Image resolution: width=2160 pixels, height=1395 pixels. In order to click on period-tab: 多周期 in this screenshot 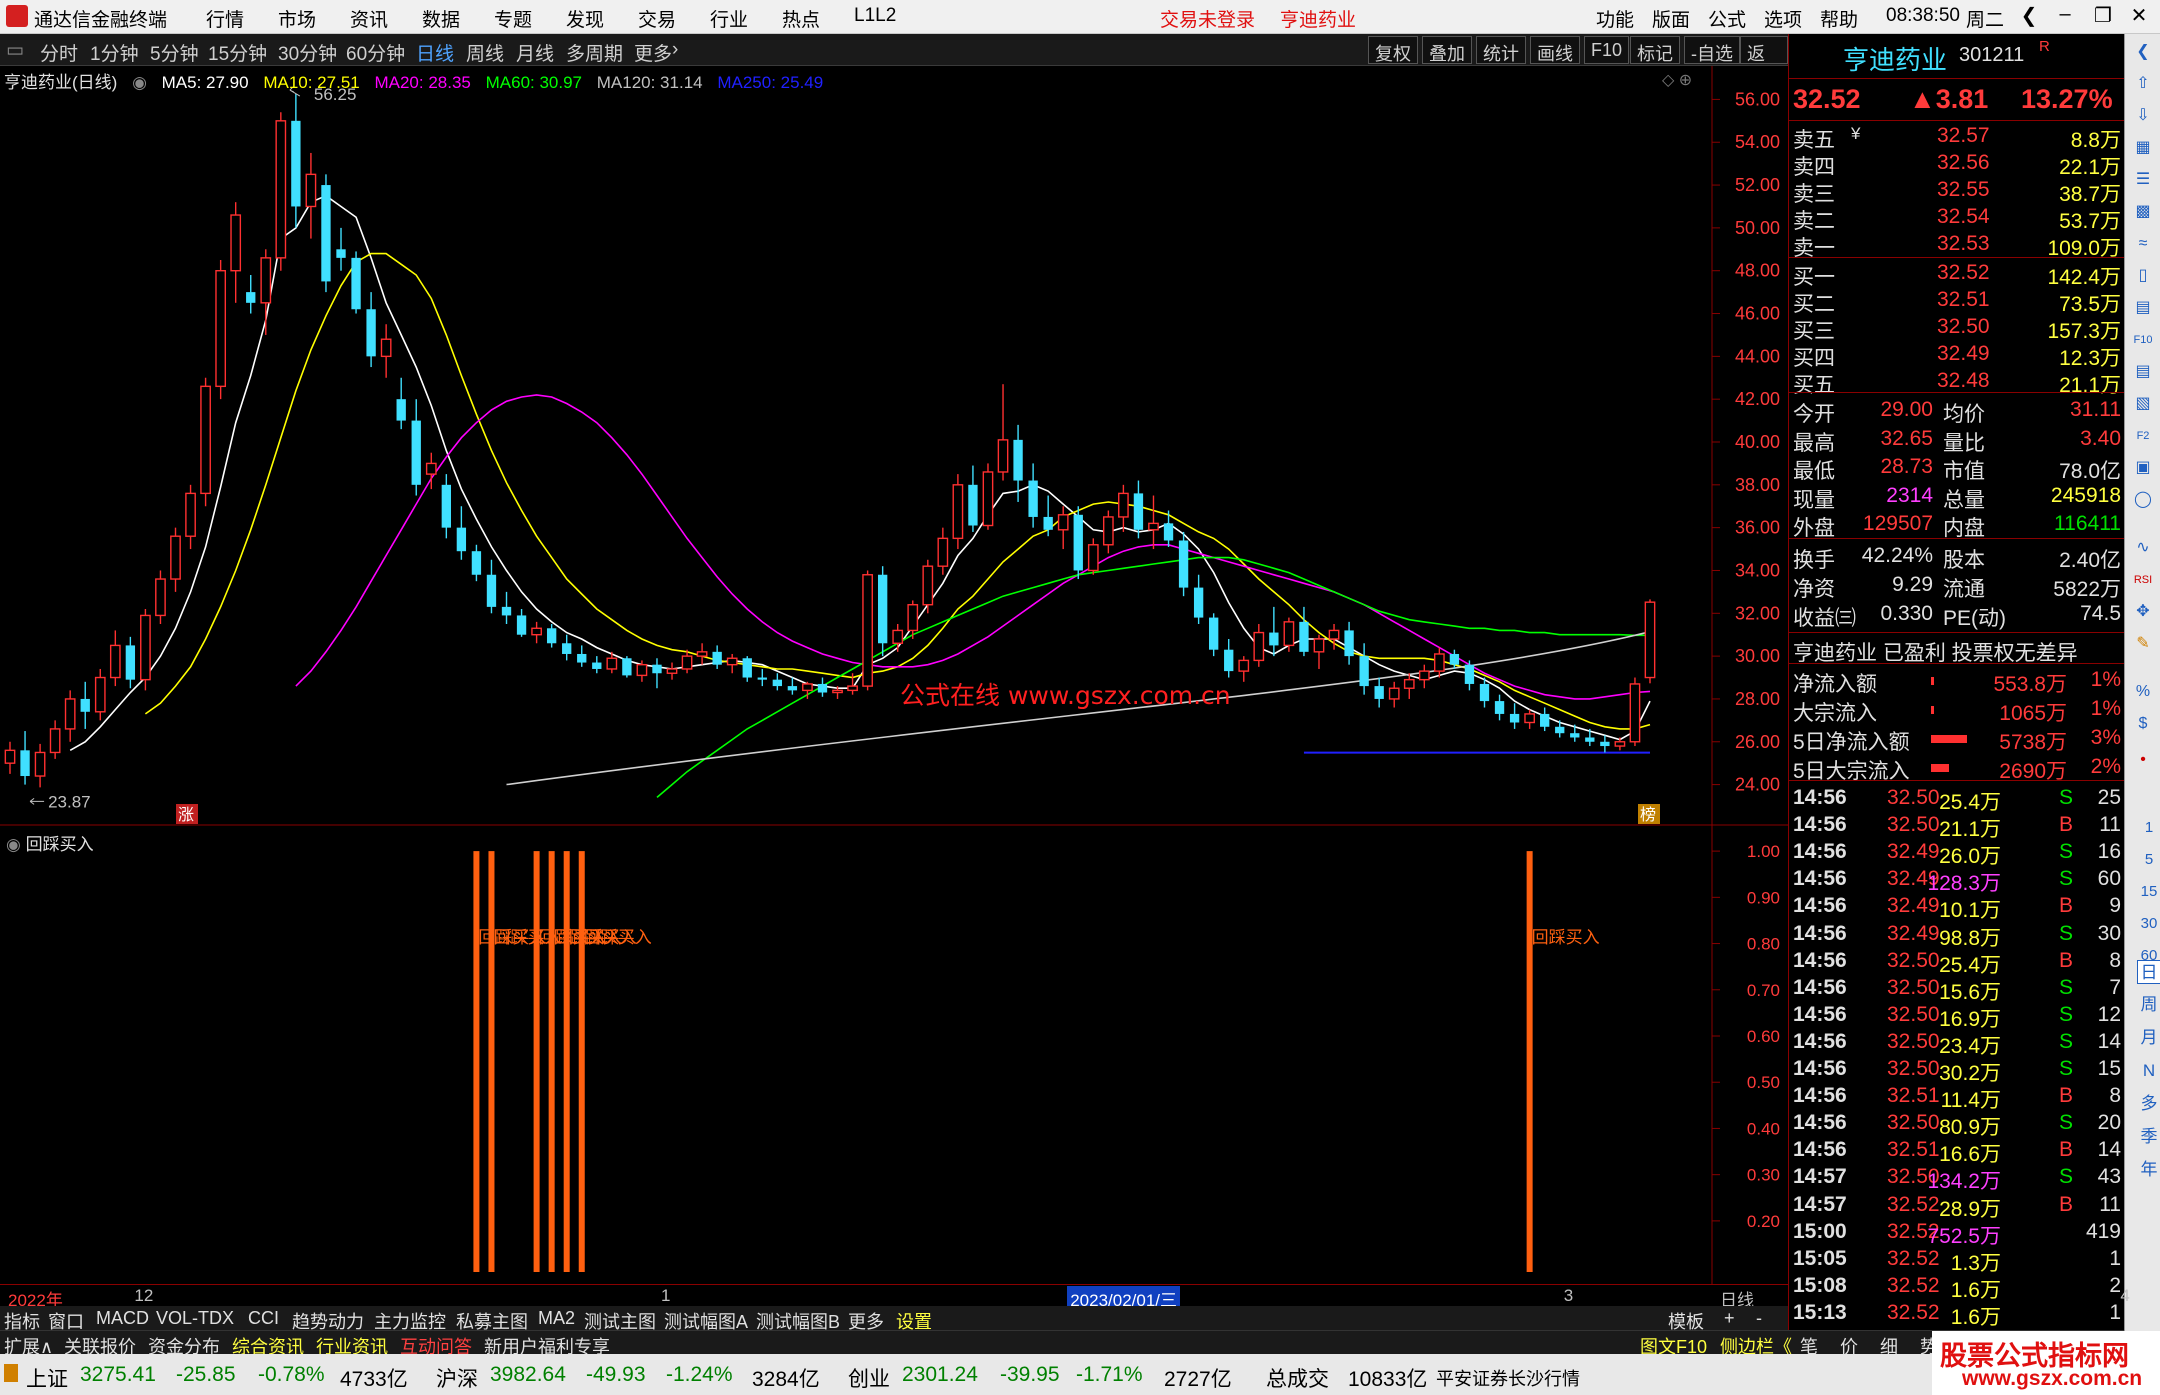, I will do `click(594, 52)`.